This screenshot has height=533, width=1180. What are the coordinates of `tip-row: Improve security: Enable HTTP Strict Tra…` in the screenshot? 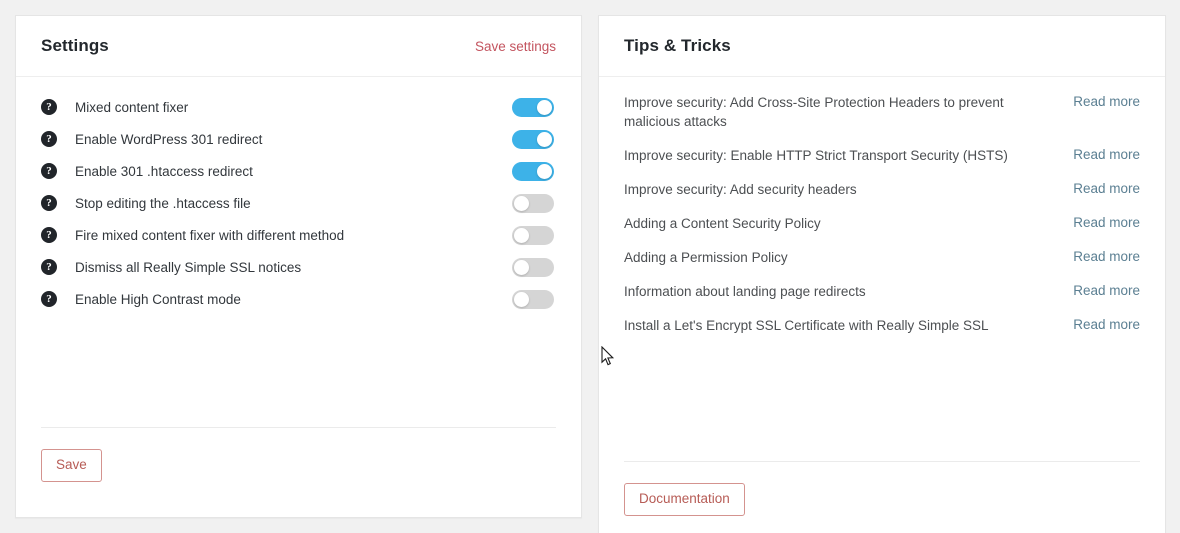 It's located at (882, 155).